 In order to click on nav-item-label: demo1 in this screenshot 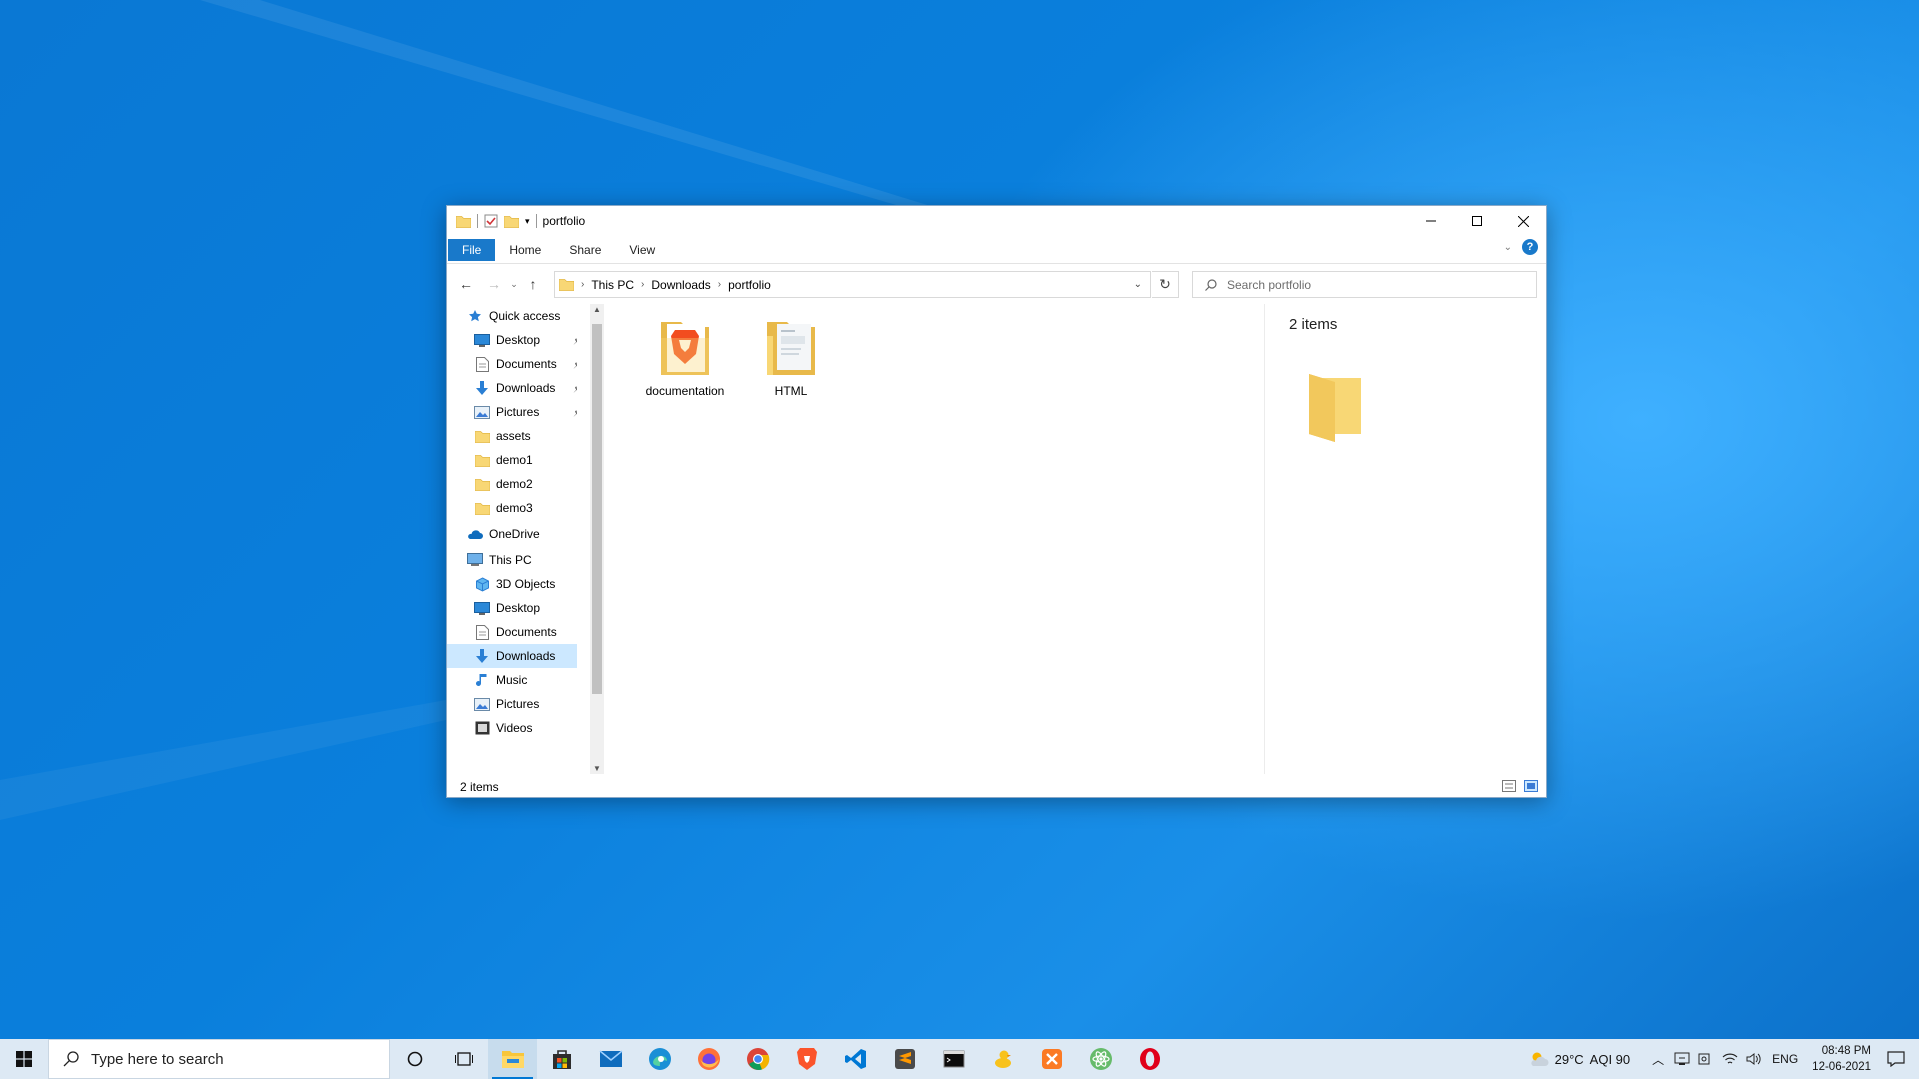, I will do `click(514, 460)`.